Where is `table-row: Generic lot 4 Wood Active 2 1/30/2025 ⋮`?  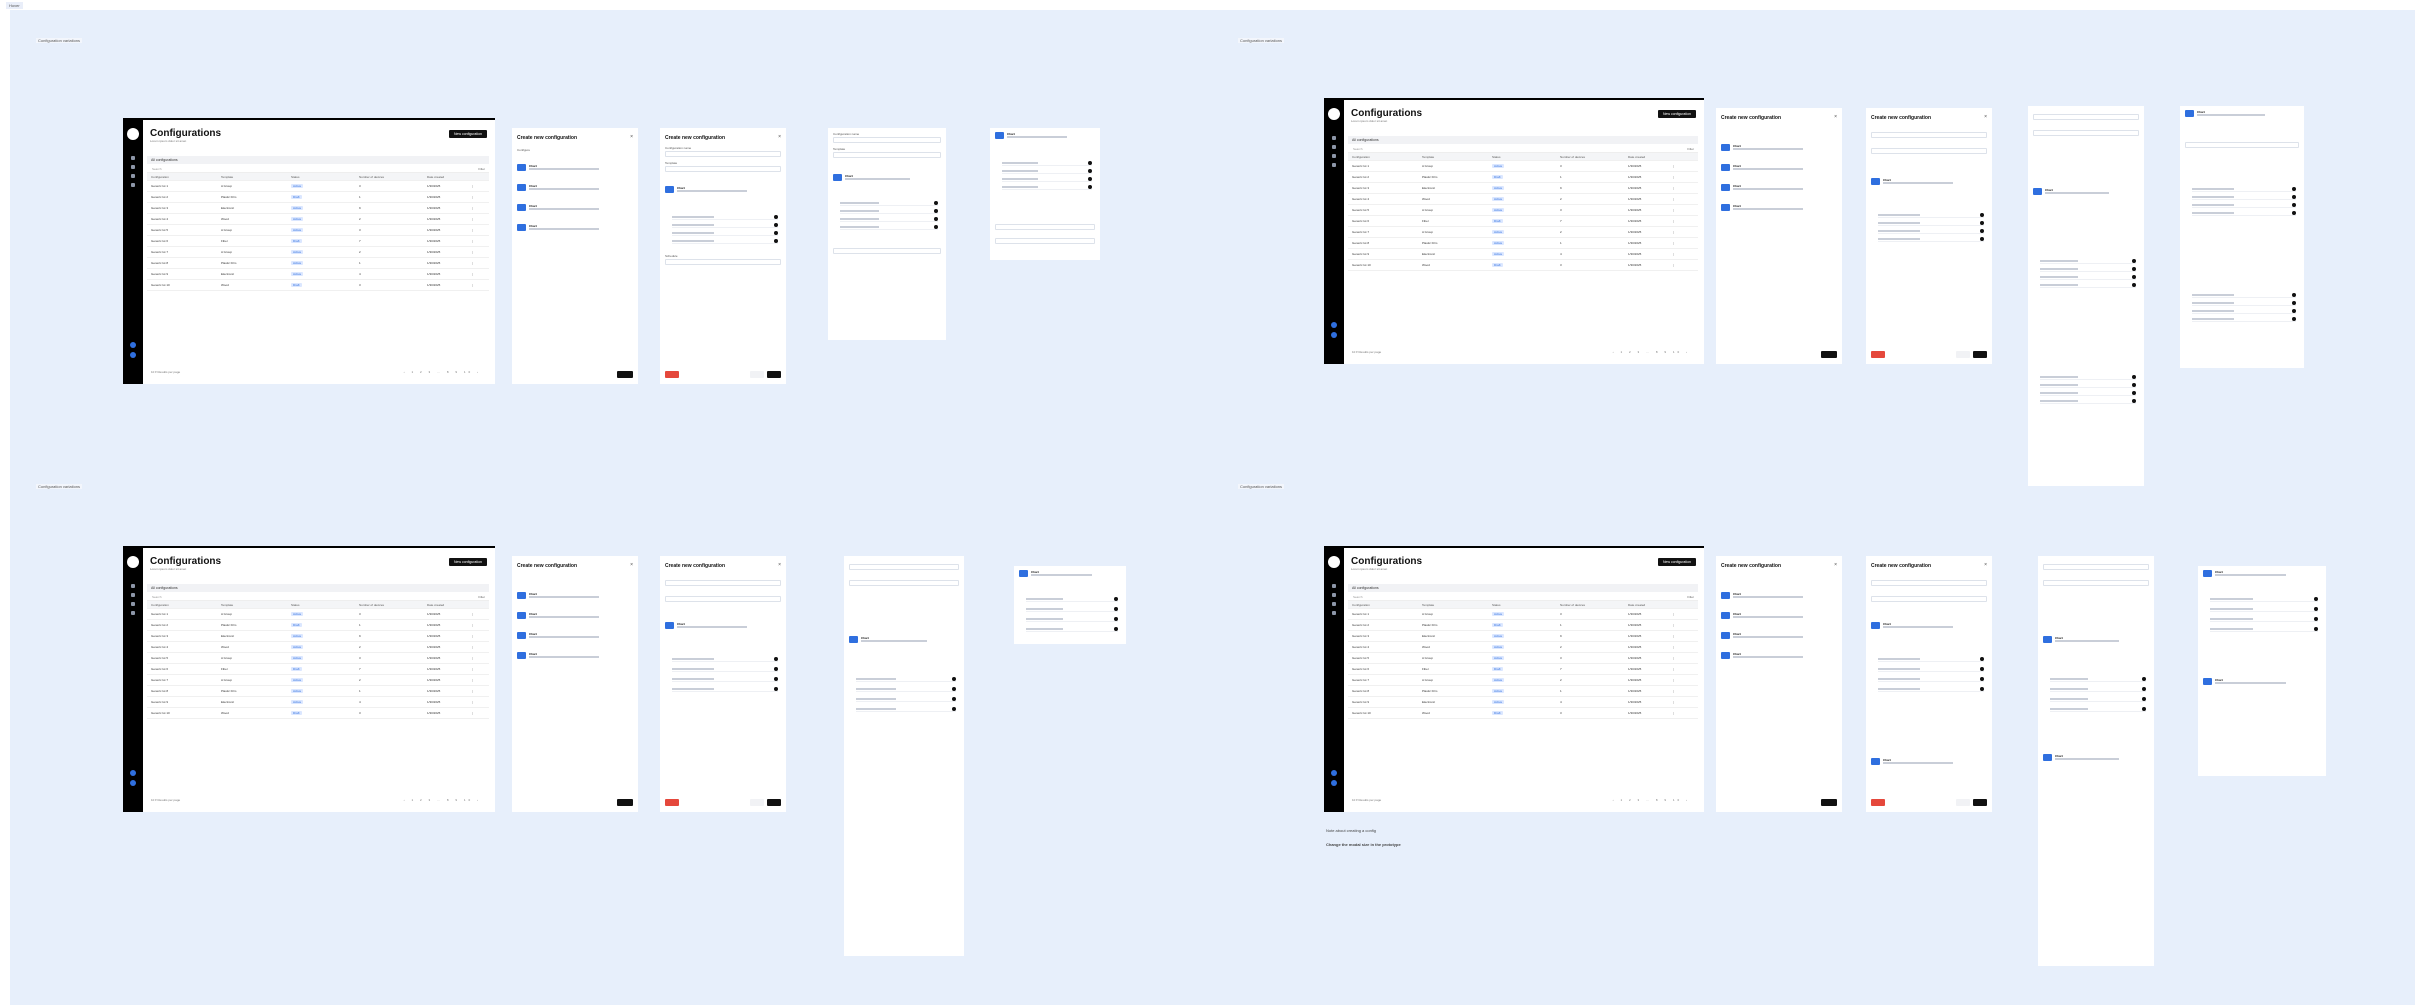 table-row: Generic lot 4 Wood Active 2 1/30/2025 ⋮ is located at coordinates (1523, 199).